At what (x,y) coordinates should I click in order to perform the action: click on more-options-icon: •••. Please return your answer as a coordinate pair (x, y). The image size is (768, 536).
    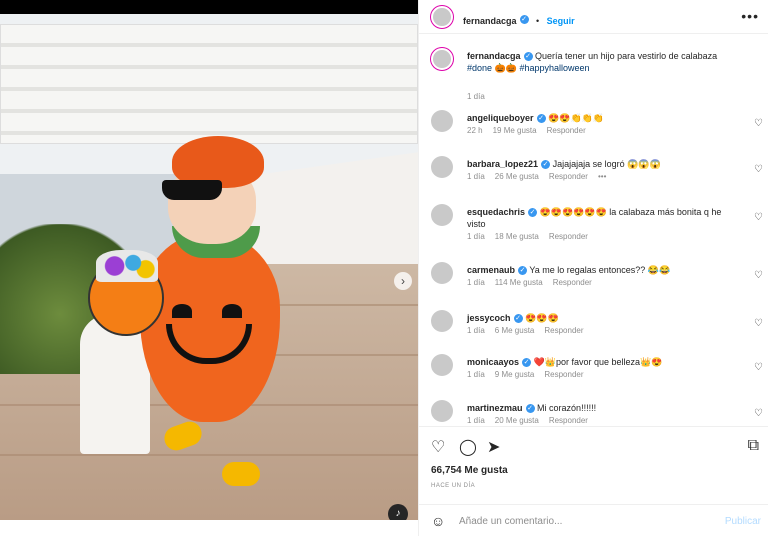
    Looking at the image, I should click on (750, 16).